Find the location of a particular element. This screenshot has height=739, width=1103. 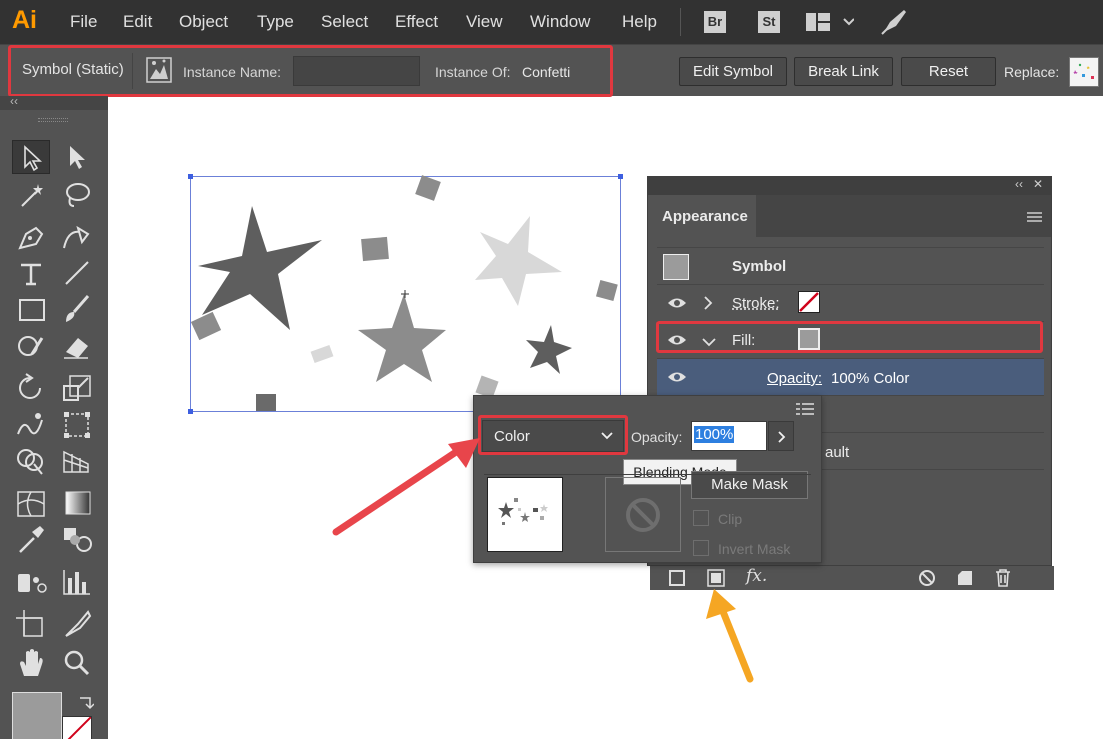

stroke-none-swatch is located at coordinates (809, 302).